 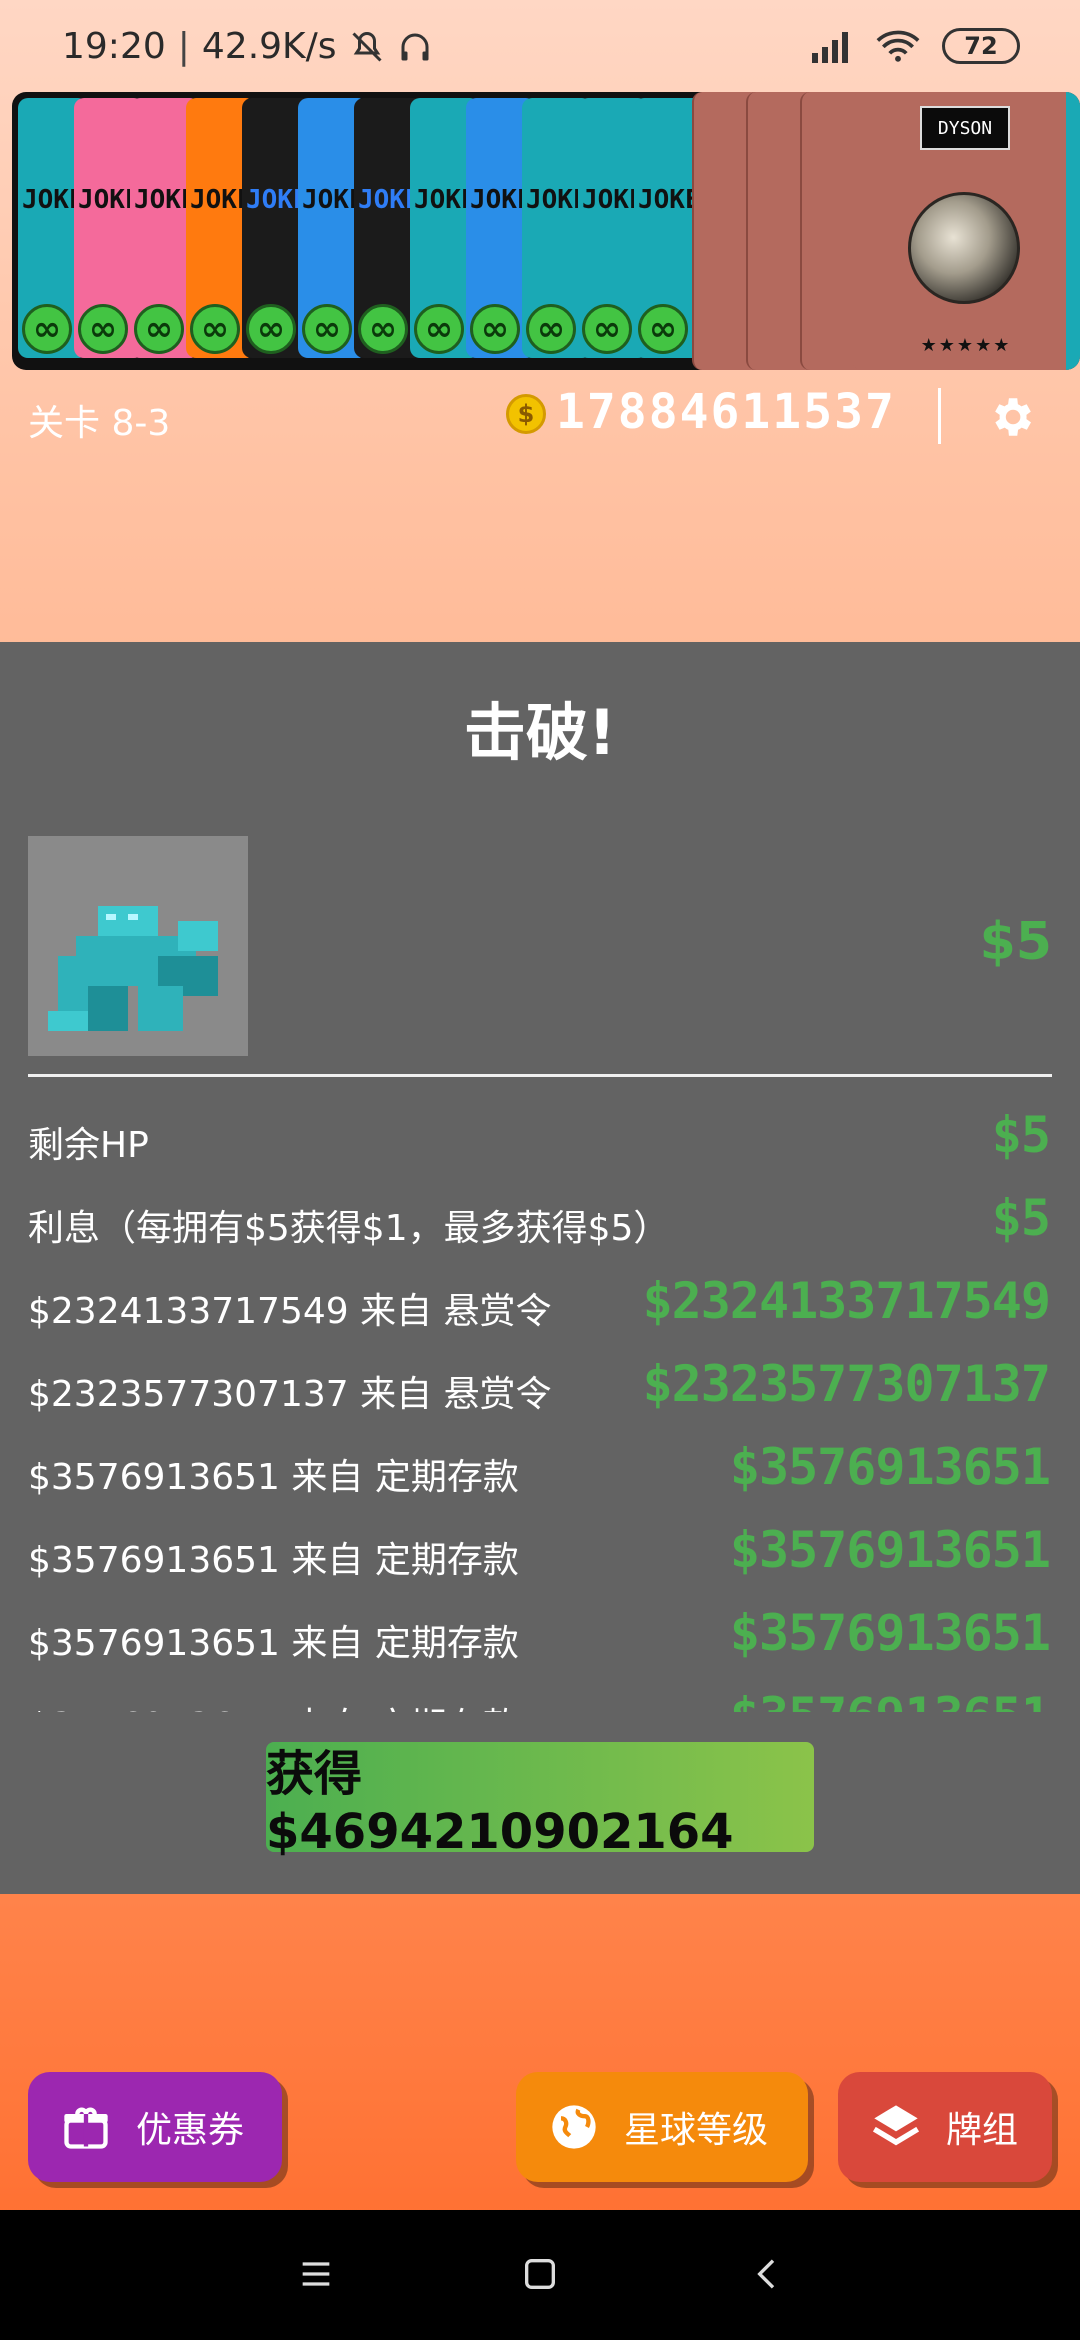 I want to click on result-title: 击破!, so click(x=540, y=732).